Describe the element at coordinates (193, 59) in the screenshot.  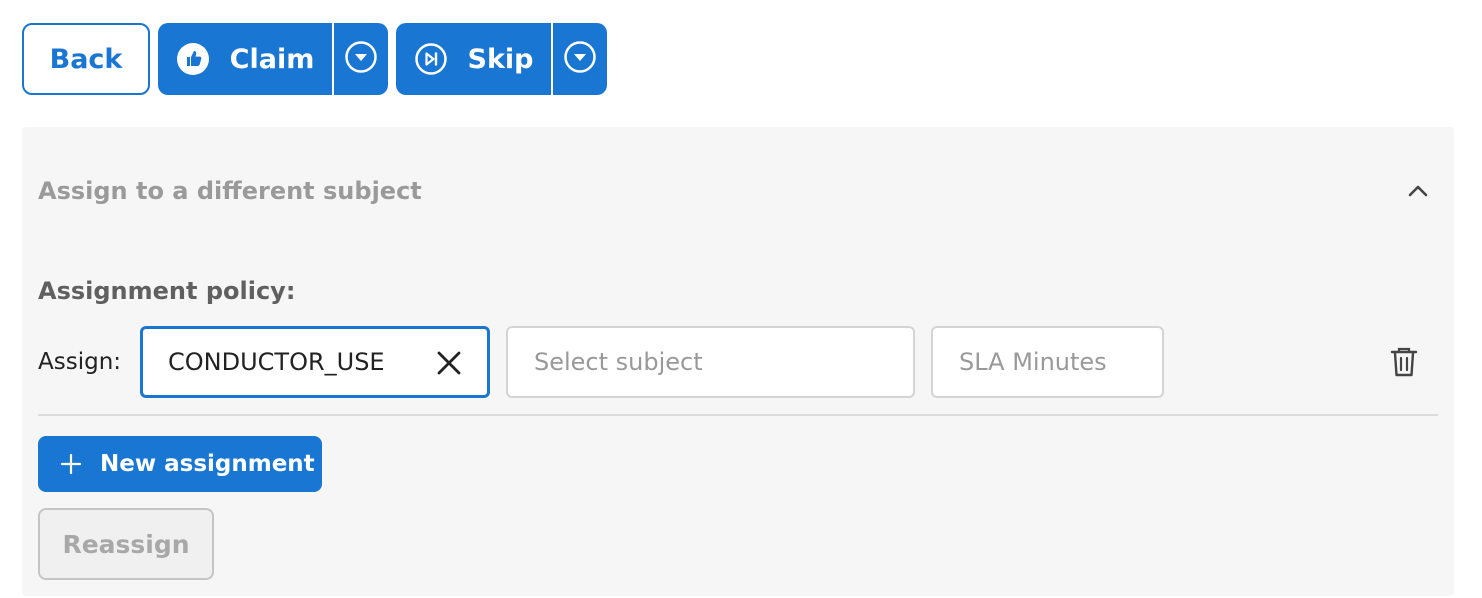
I see `thumbs-up-icon` at that location.